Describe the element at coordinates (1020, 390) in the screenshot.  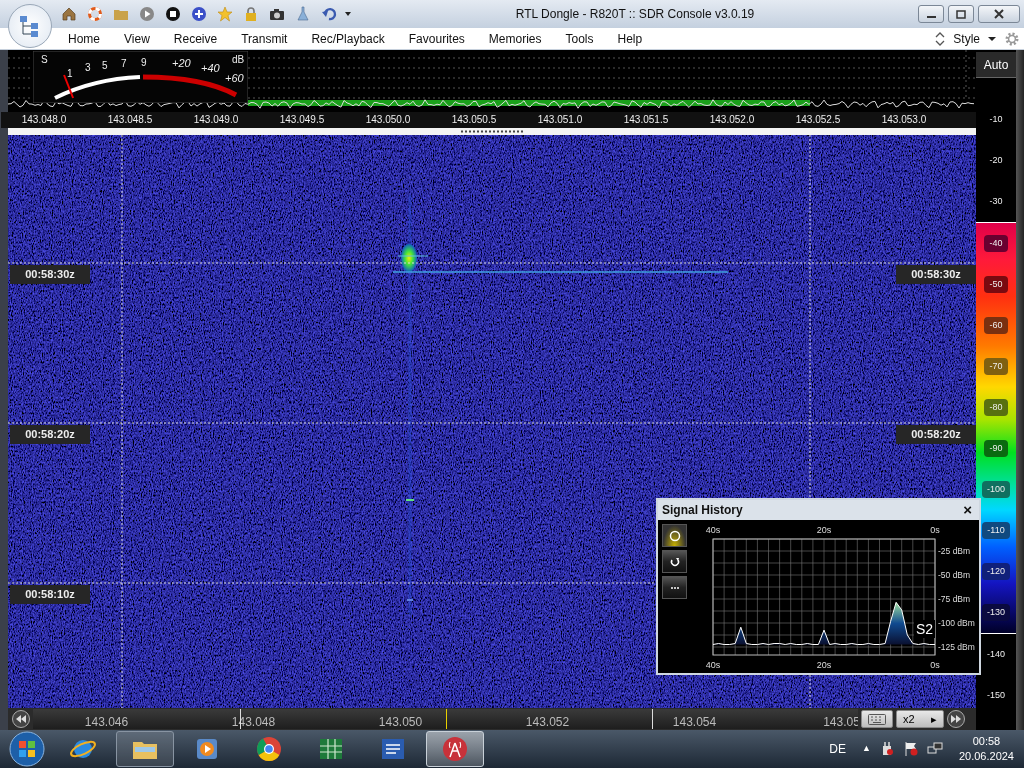
I see `scrollbar` at that location.